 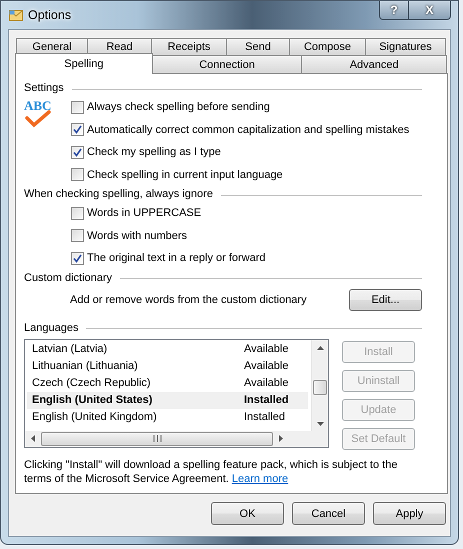 What do you see at coordinates (247, 513) in the screenshot?
I see `dialog-button: OK` at bounding box center [247, 513].